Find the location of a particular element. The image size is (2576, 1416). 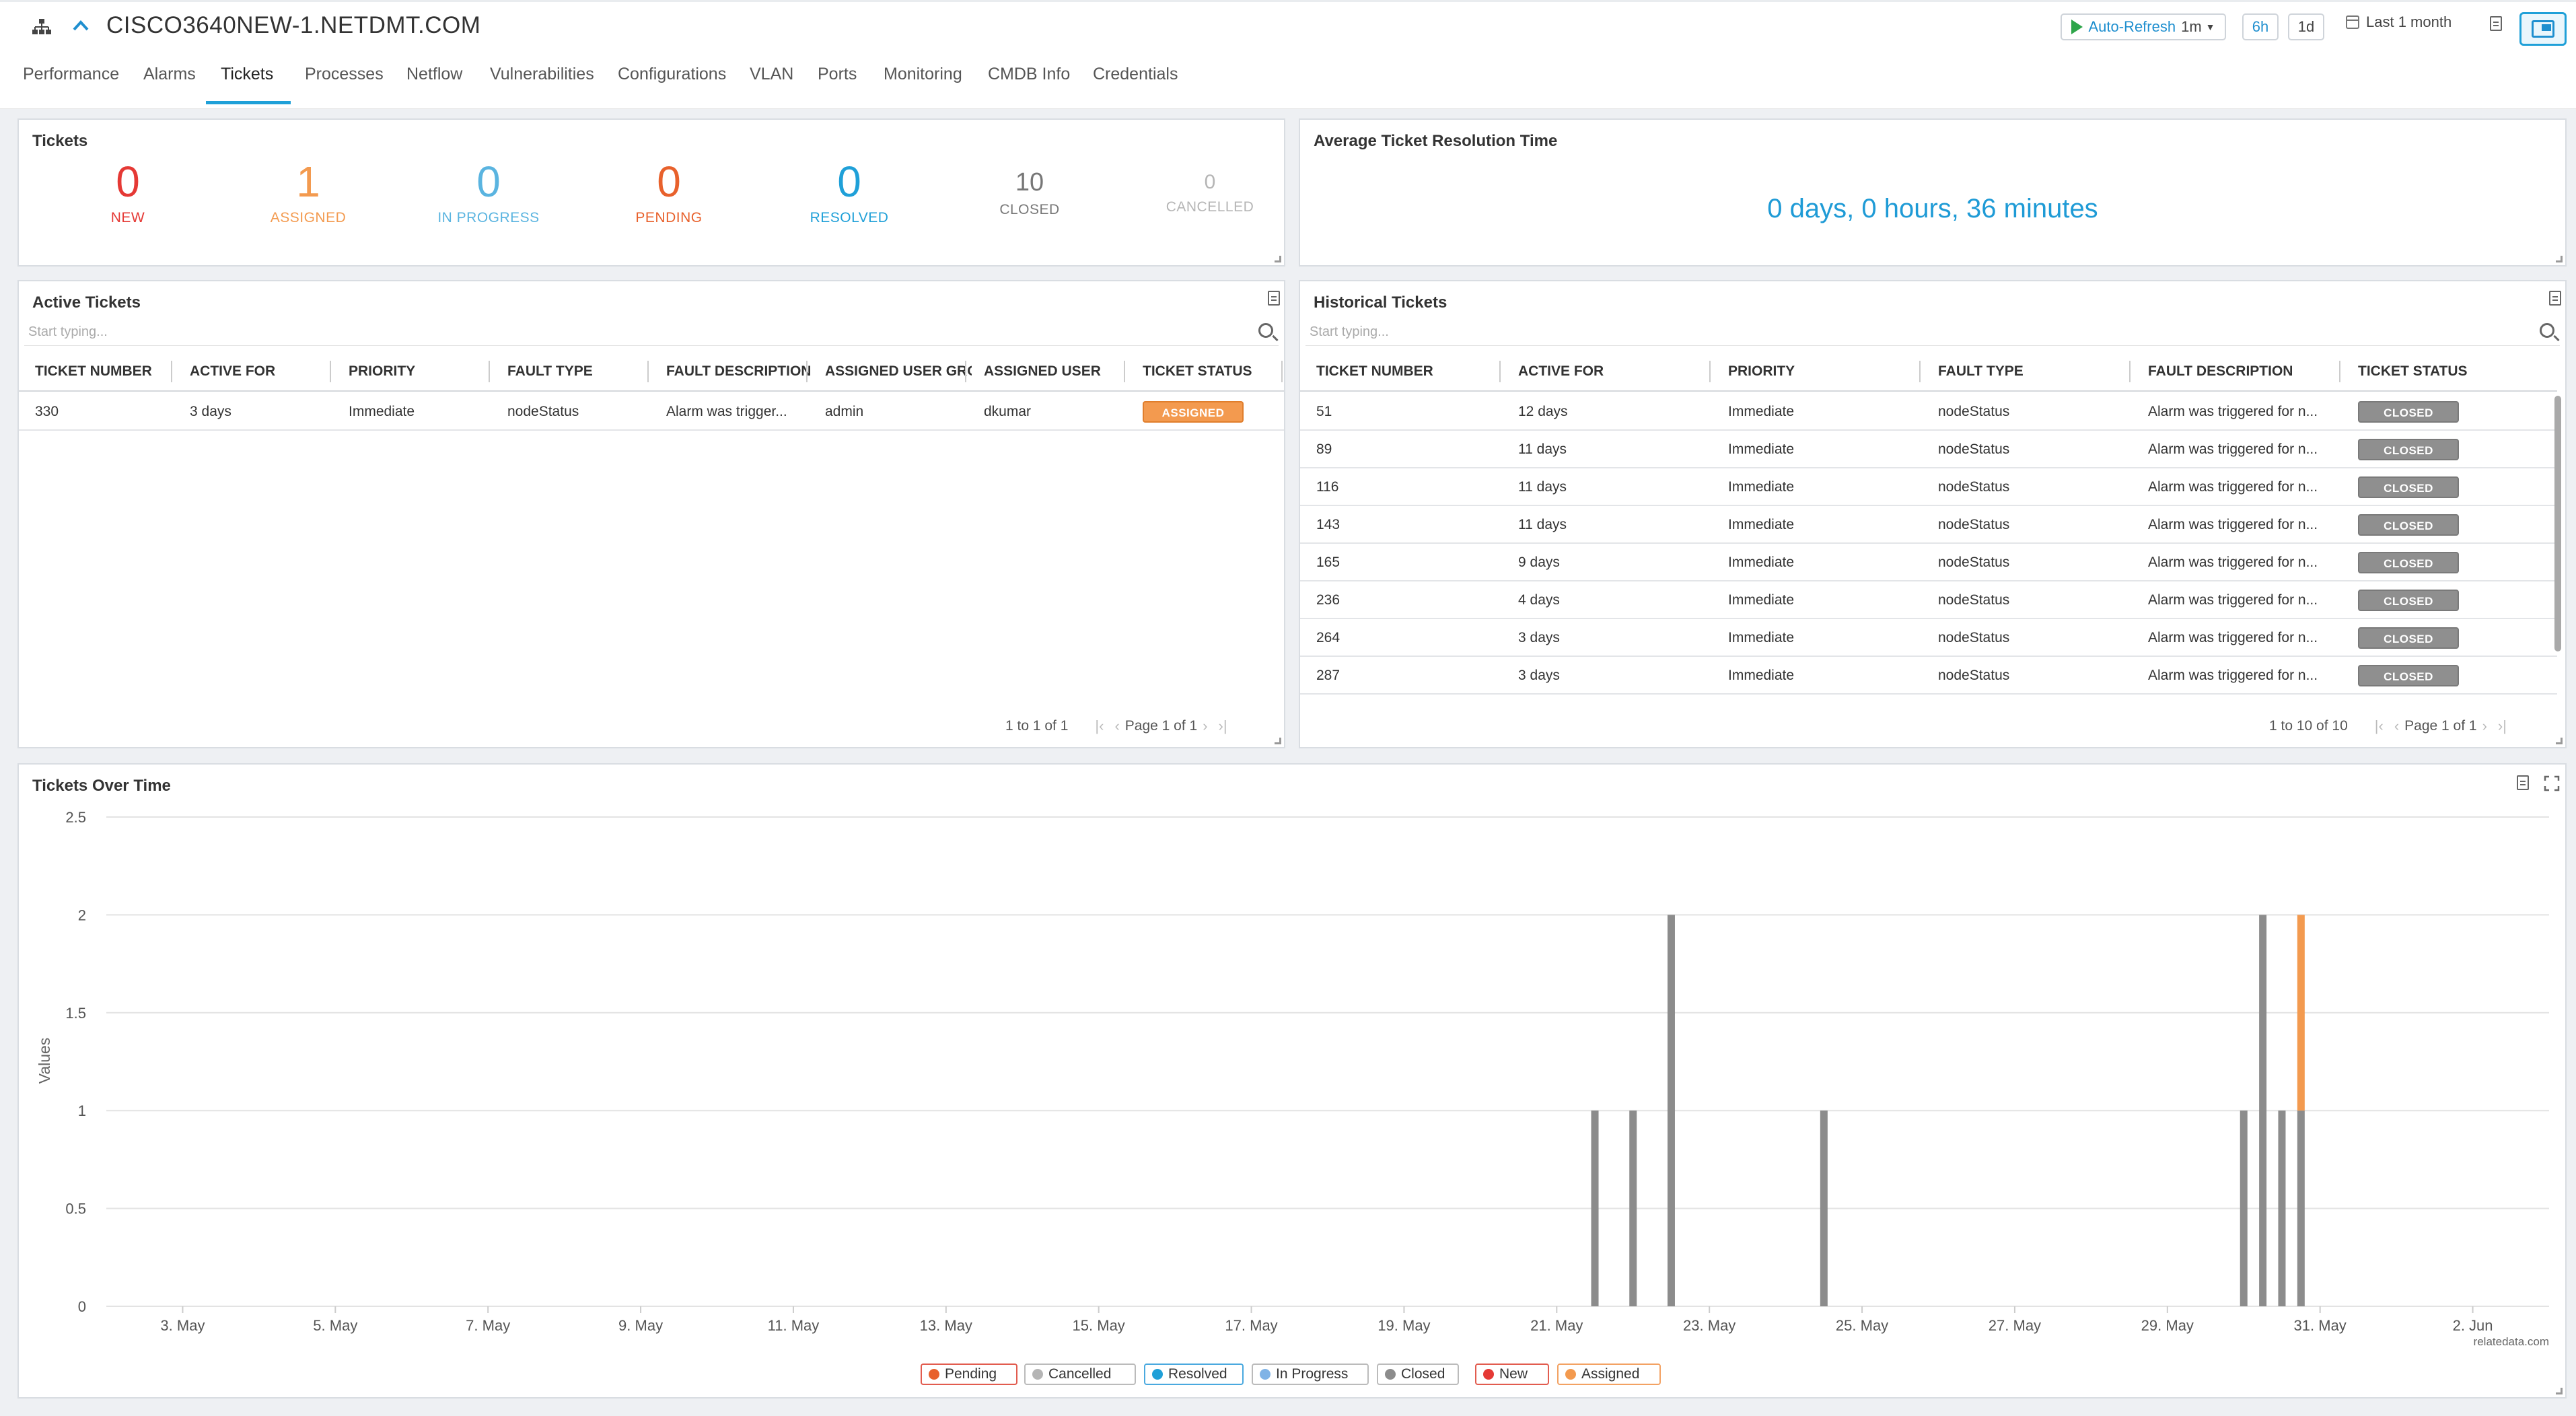

column-header: TICKET NUMBER is located at coordinates (106, 371).